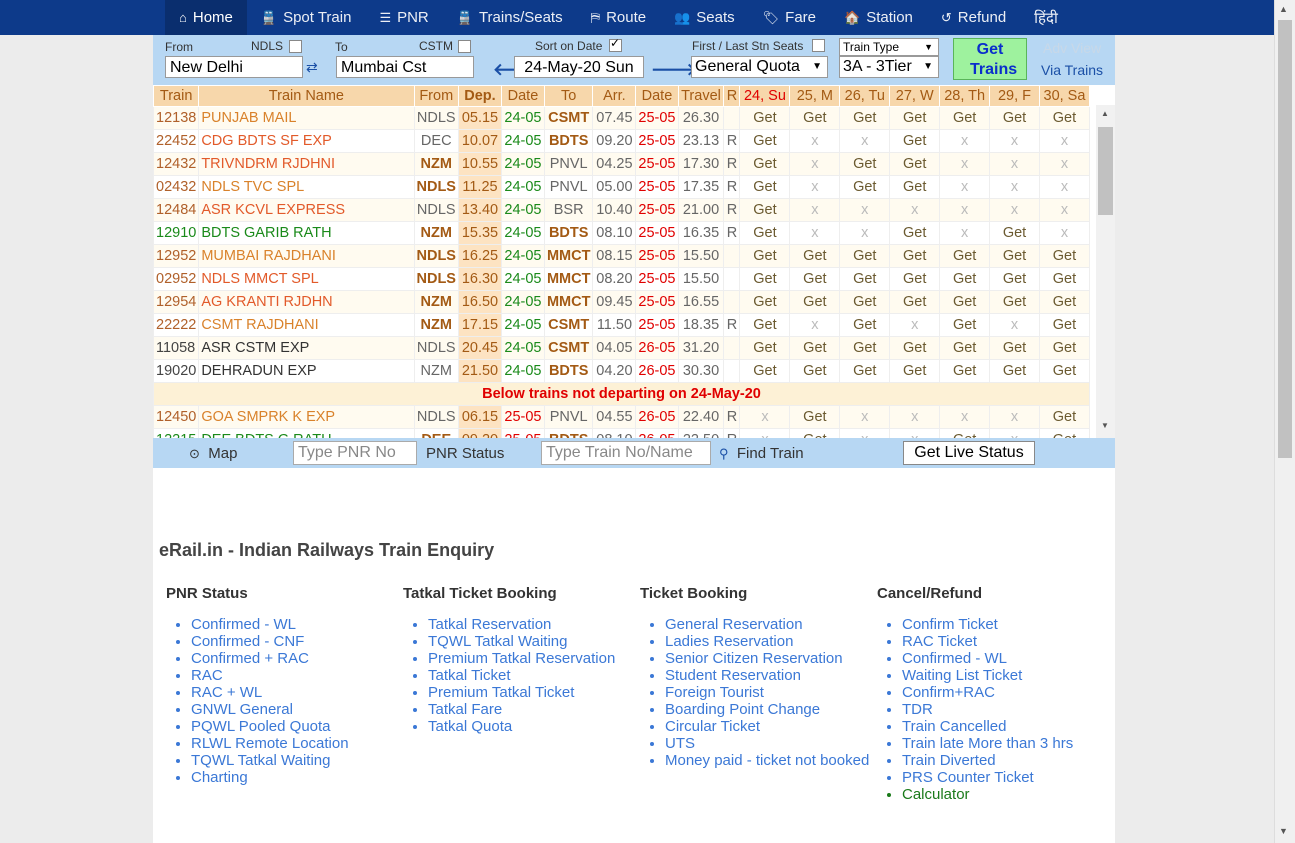 Image resolution: width=1295 pixels, height=843 pixels. What do you see at coordinates (1004, 692) in the screenshot?
I see `footer-link: Confirm+RAC` at bounding box center [1004, 692].